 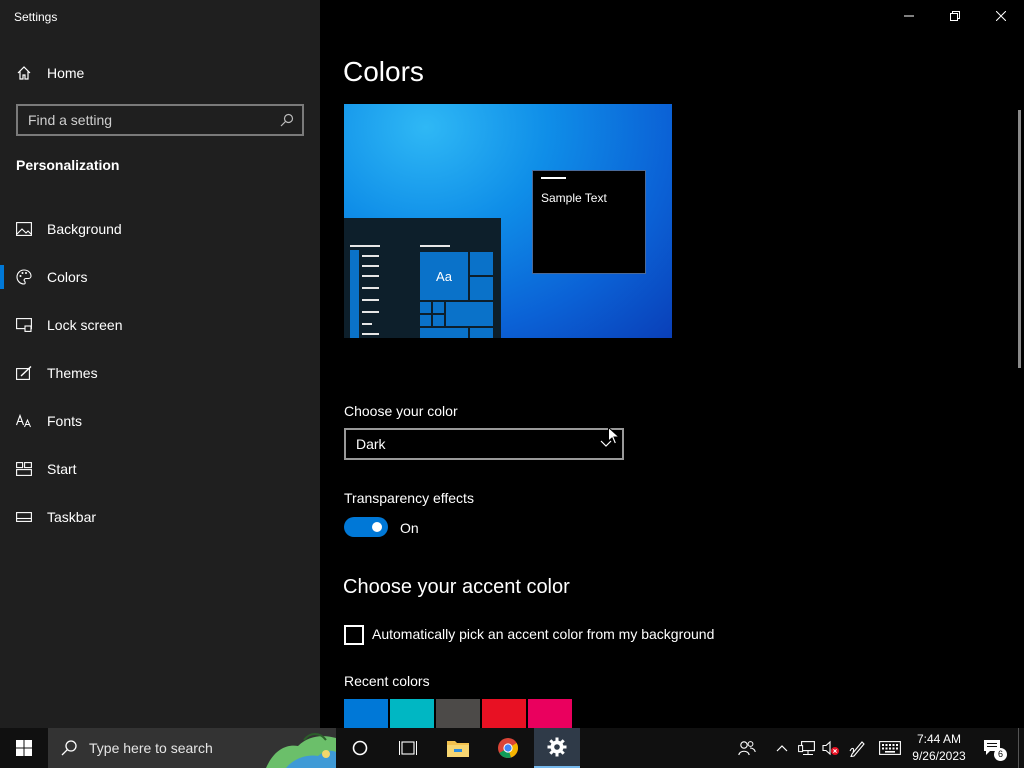 What do you see at coordinates (67, 277) in the screenshot?
I see `sidebar-item-label: Colors` at bounding box center [67, 277].